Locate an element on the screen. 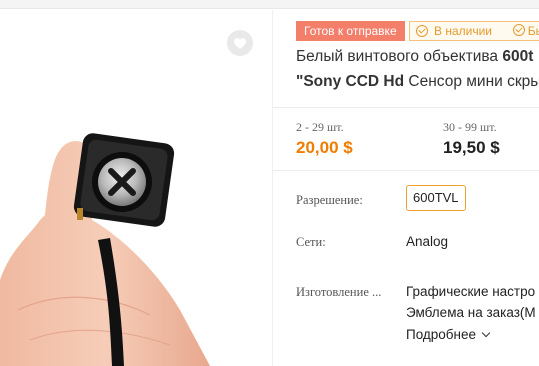 Image resolution: width=539 pixels, height=366 pixels. fast-badge-label: Быст is located at coordinates (533, 31).